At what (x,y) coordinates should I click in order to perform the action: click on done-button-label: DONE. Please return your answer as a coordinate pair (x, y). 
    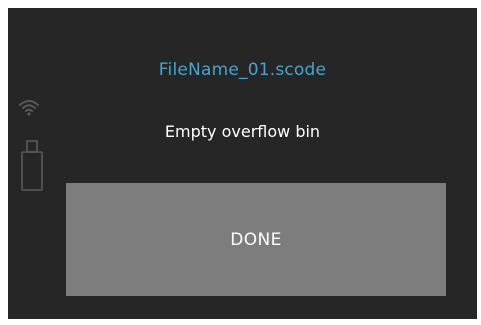
    Looking at the image, I should click on (256, 239).